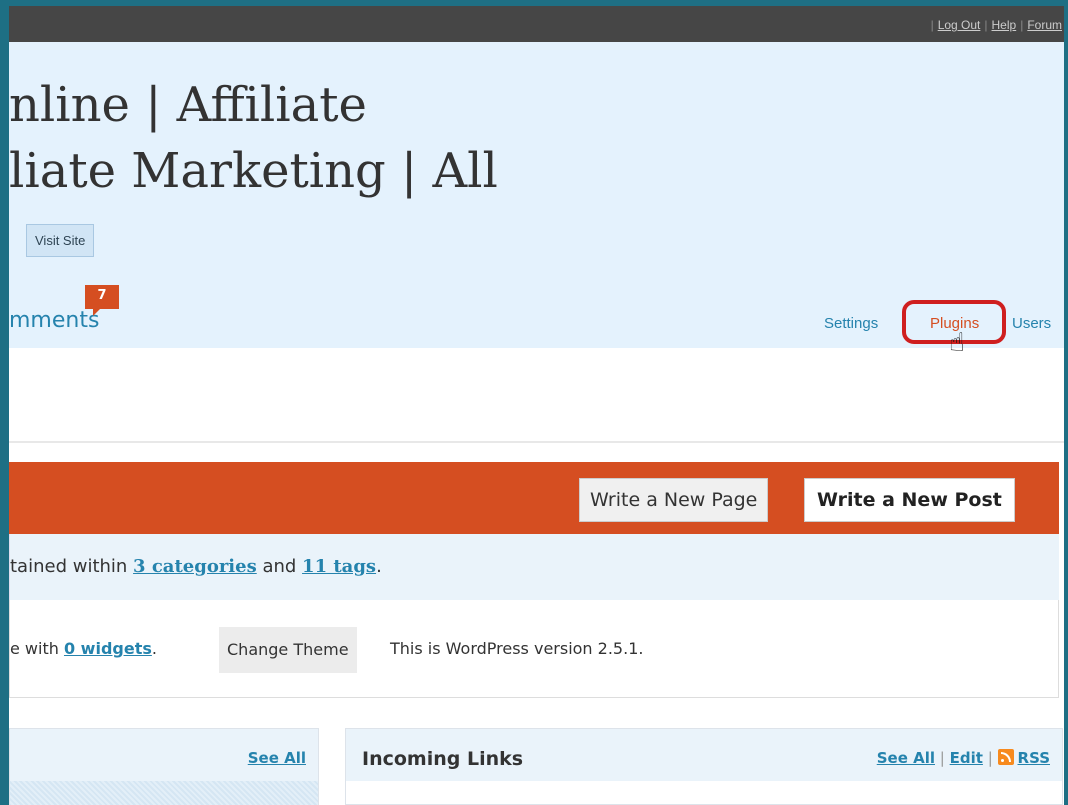 The width and height of the screenshot is (1068, 805). I want to click on site-title-line-2: liate Marketing | All, so click(253, 171).